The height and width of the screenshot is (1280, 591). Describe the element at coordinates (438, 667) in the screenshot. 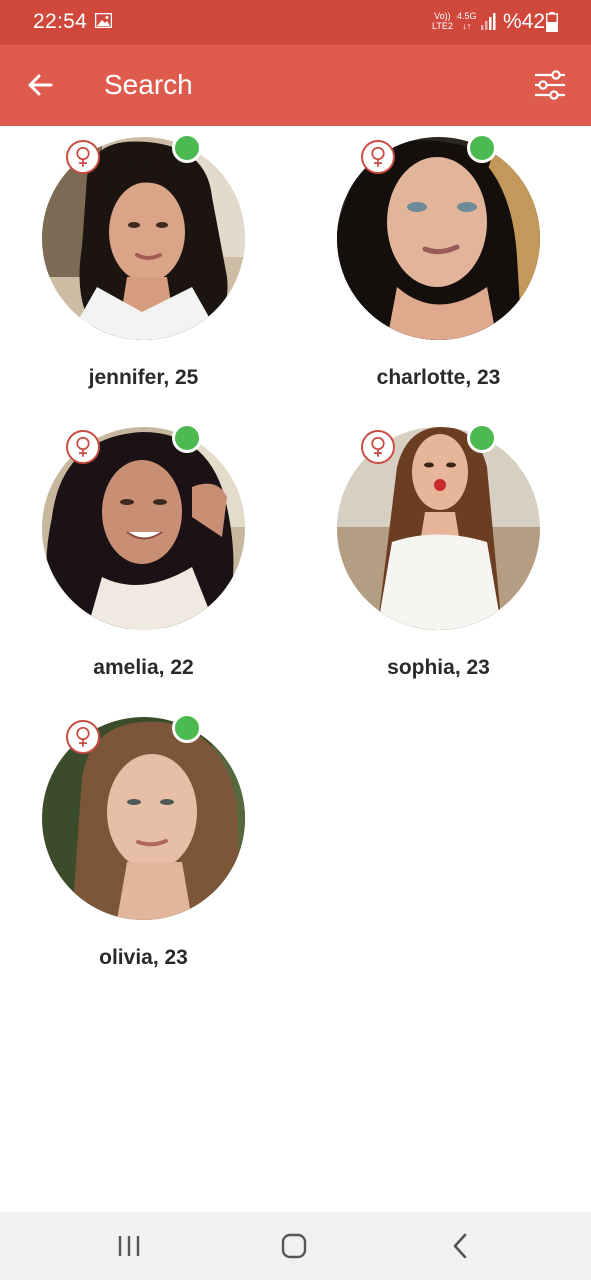

I see `profile-name: sophia, 23` at that location.